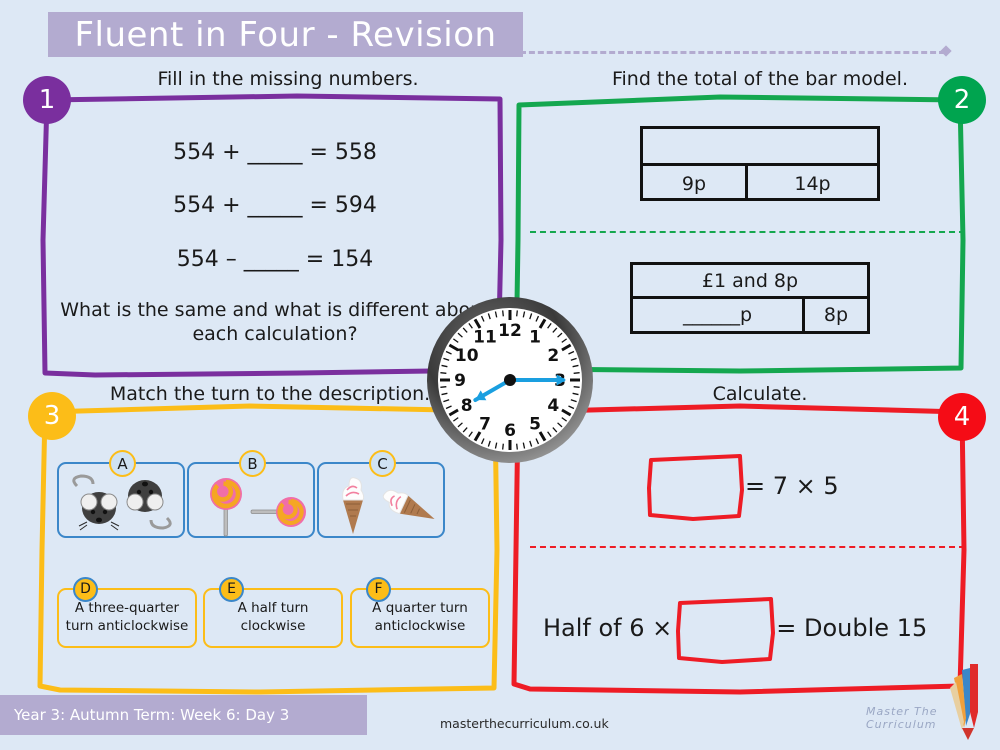 Image resolution: width=1000 pixels, height=750 pixels. I want to click on bar-model-1: 9p 14p, so click(760, 163).